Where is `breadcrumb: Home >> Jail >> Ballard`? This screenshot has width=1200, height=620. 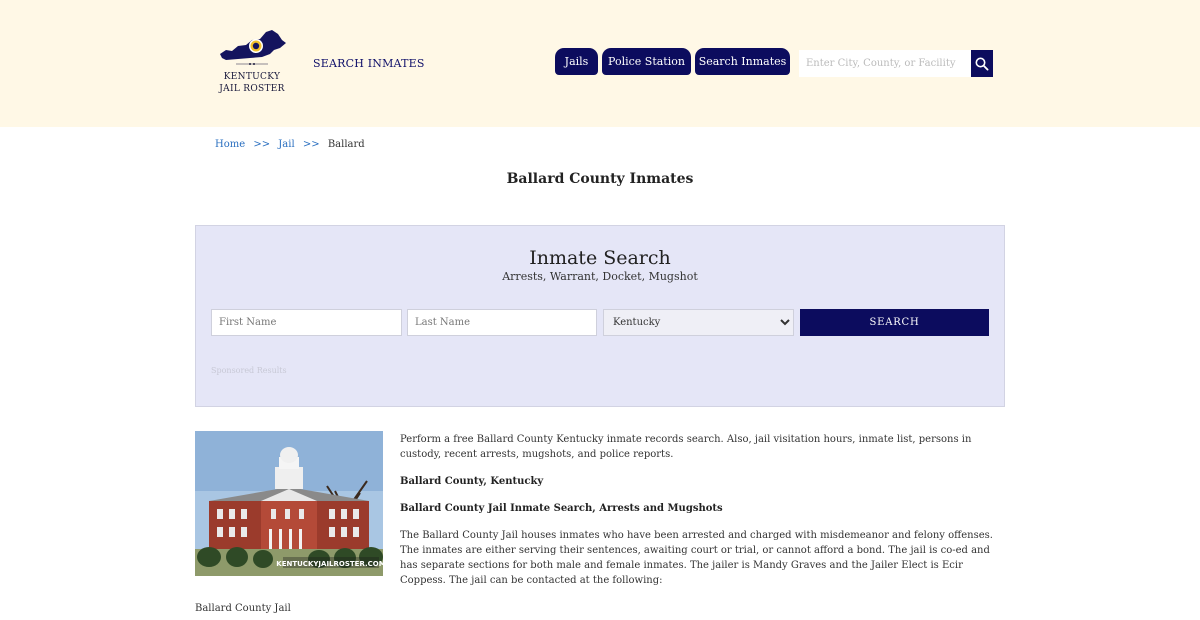
breadcrumb: Home >> Jail >> Ballard is located at coordinates (292, 144).